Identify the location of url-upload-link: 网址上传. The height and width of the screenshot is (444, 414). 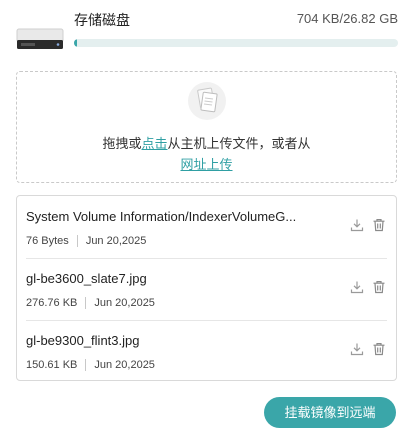
(206, 164).